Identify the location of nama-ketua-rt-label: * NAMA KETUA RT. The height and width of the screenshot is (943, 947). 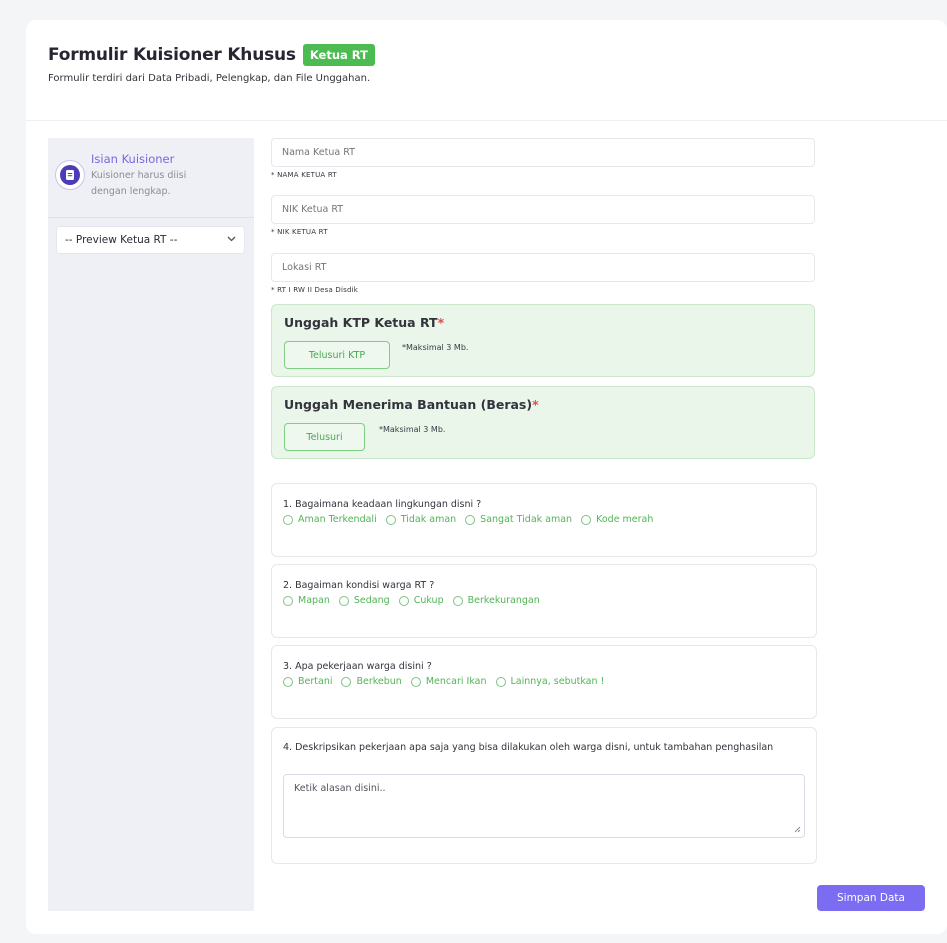
(304, 175).